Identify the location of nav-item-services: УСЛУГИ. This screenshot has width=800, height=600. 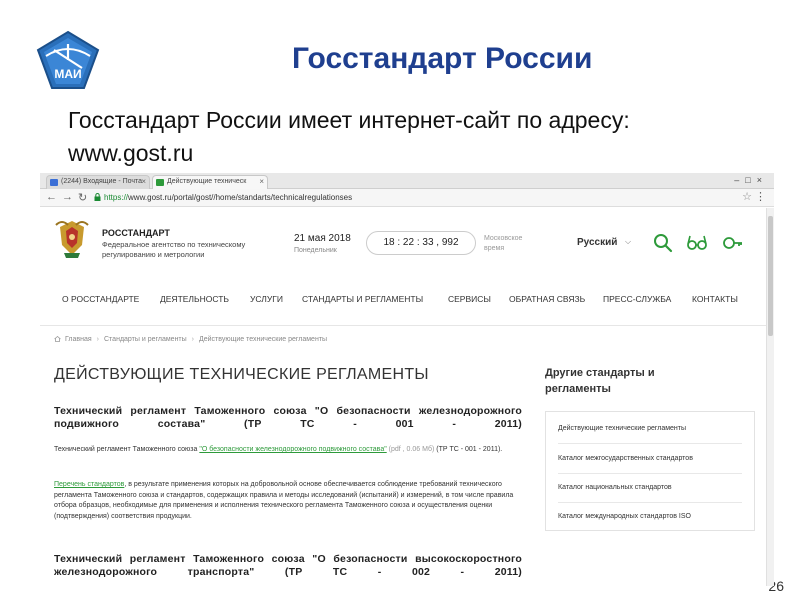
(266, 299).